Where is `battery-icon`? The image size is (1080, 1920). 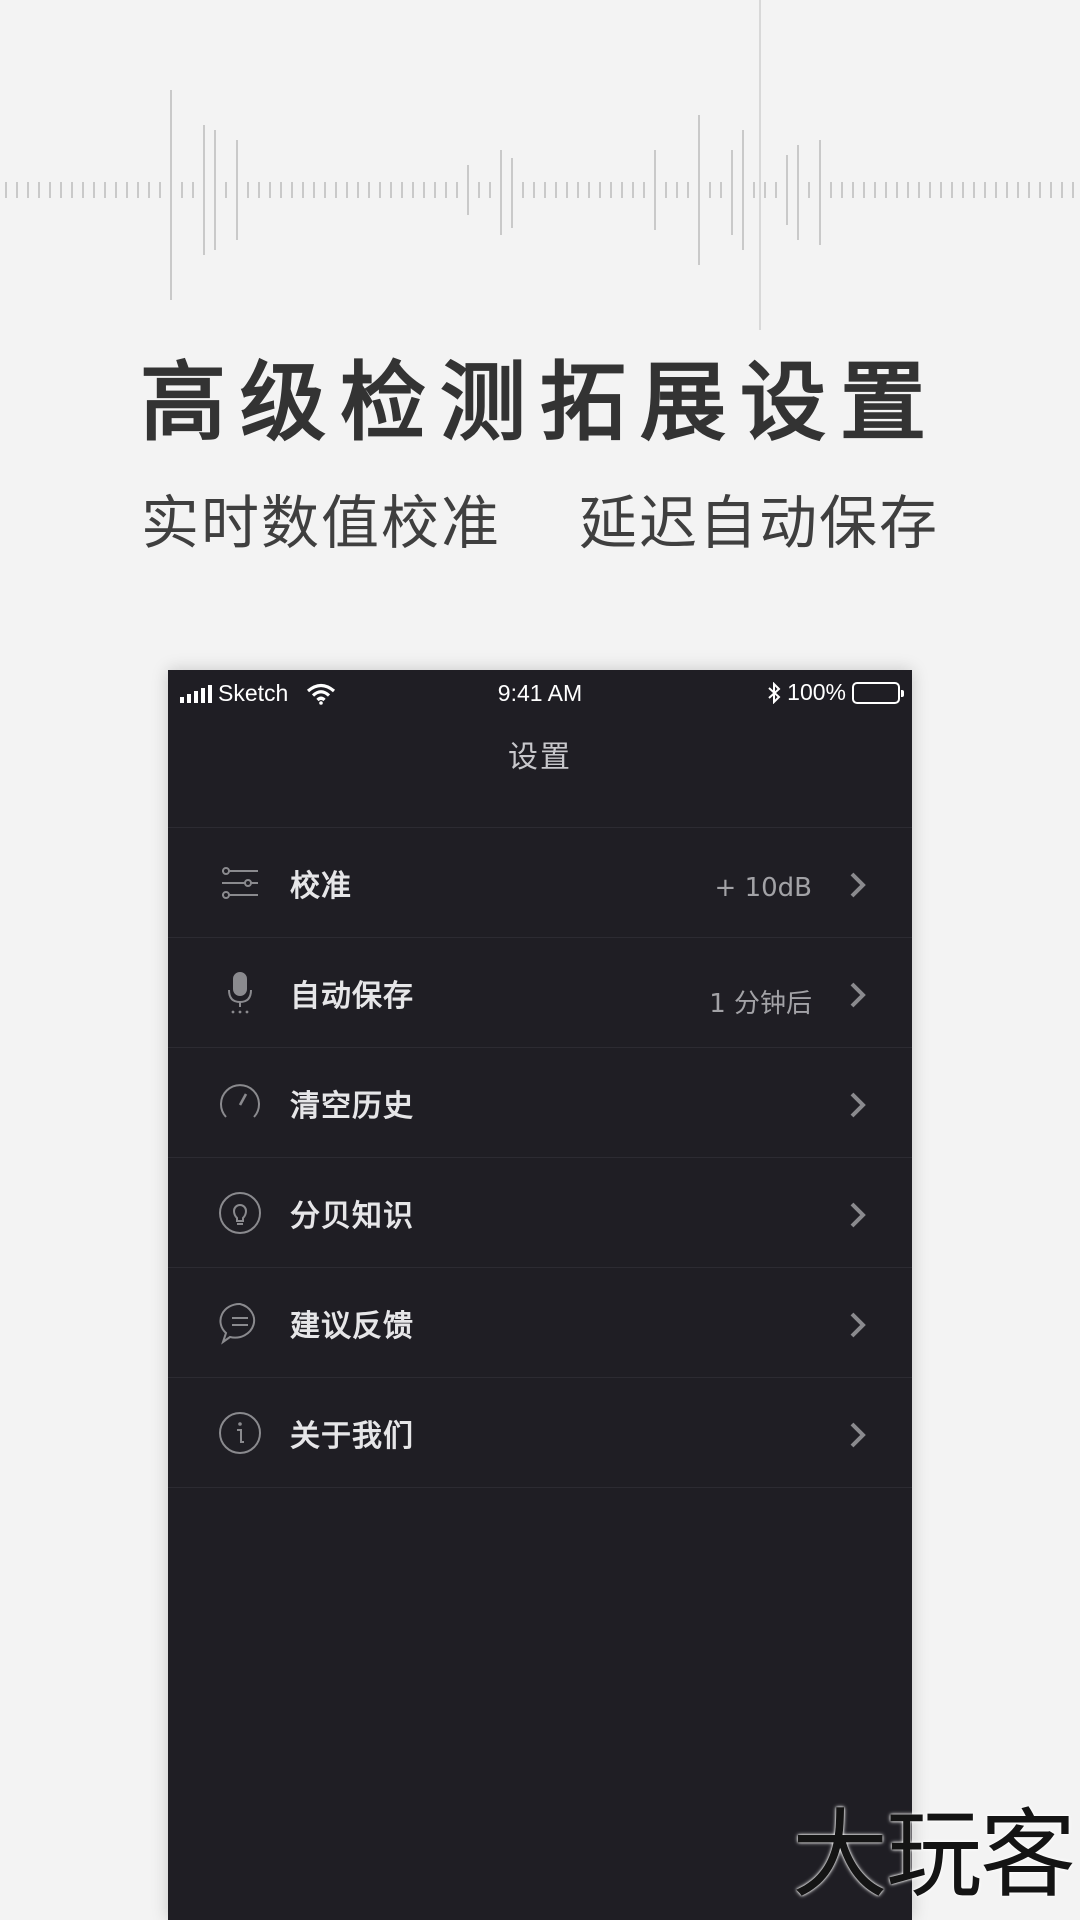 battery-icon is located at coordinates (878, 692).